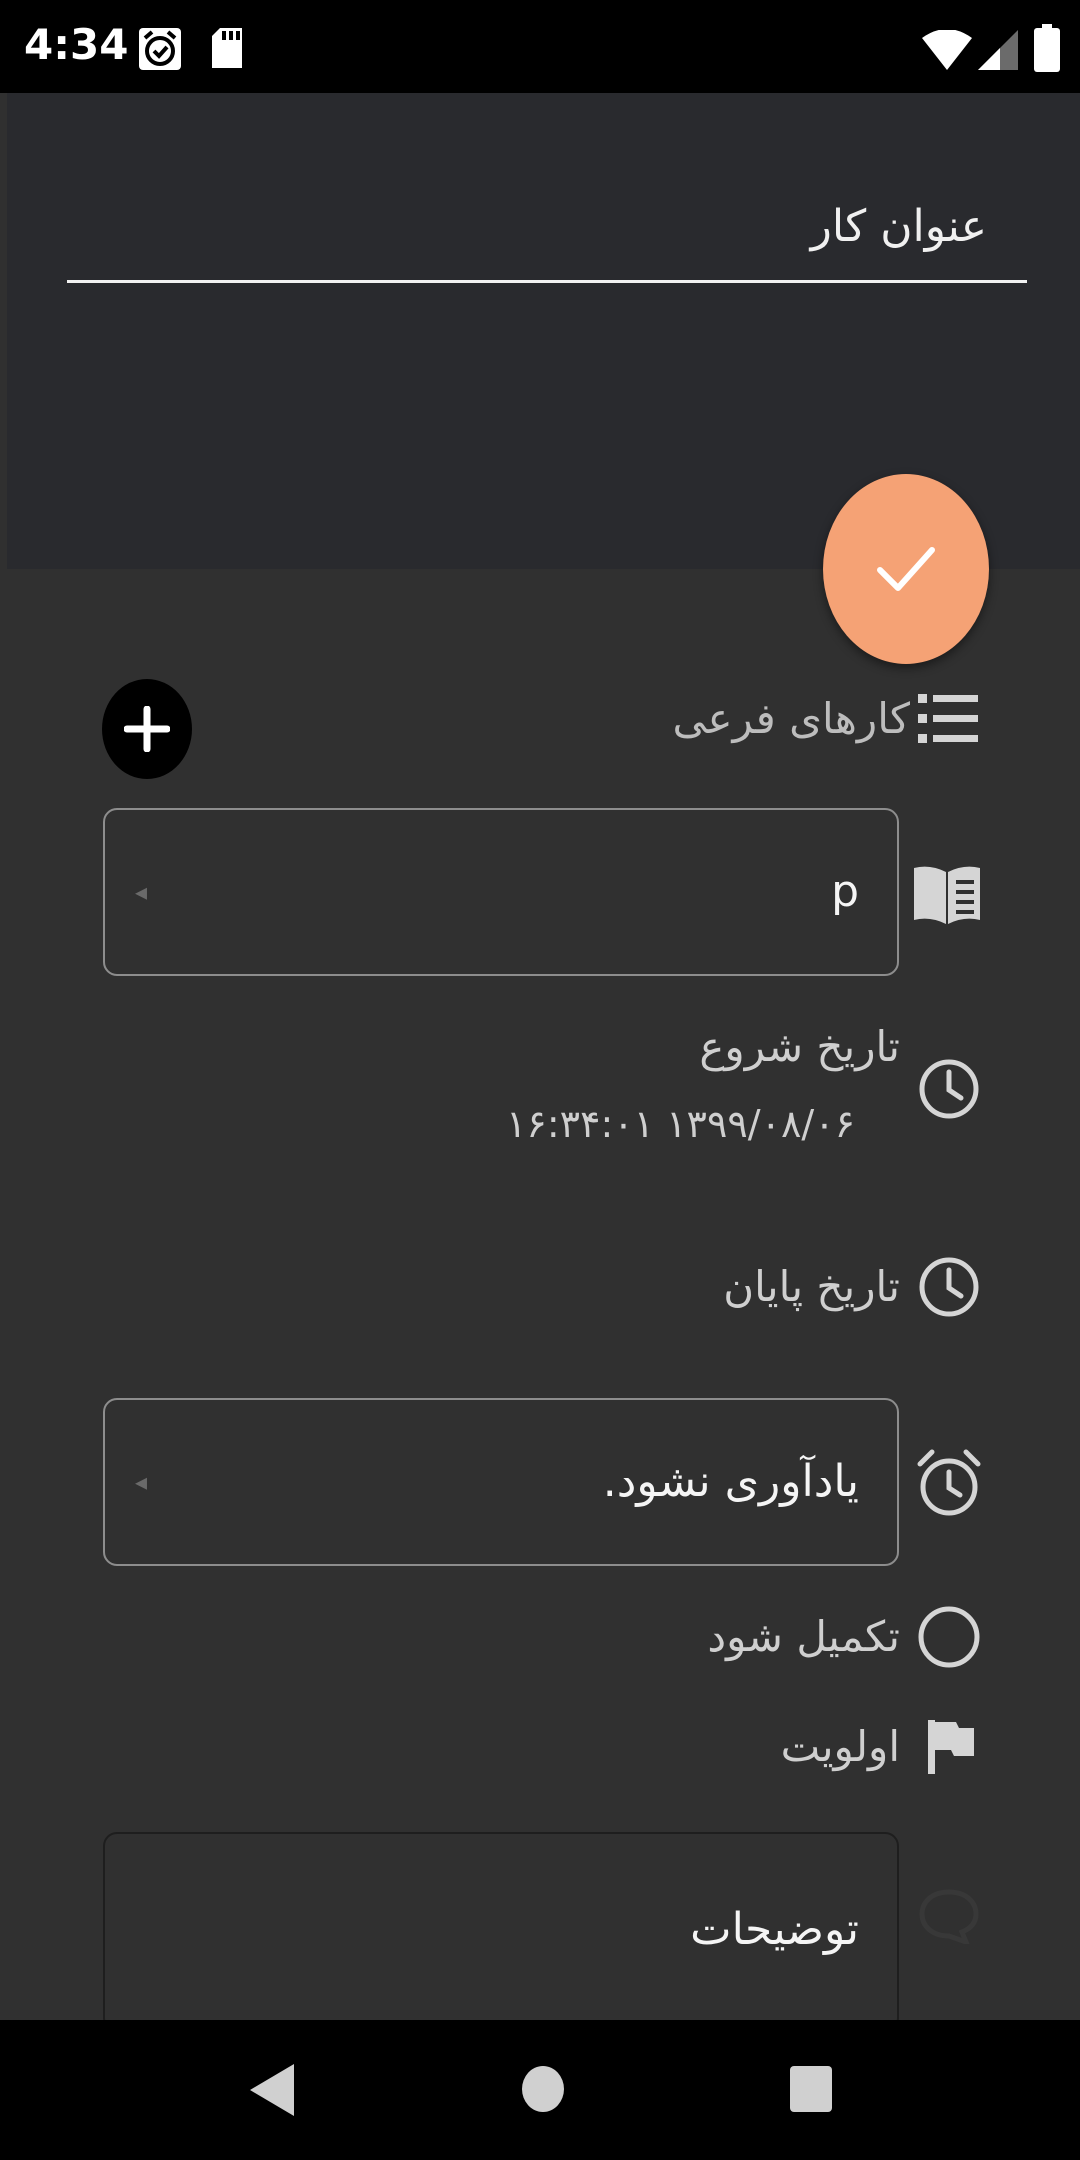 The width and height of the screenshot is (1080, 2160). Describe the element at coordinates (949, 1485) in the screenshot. I see `alarm-icon` at that location.